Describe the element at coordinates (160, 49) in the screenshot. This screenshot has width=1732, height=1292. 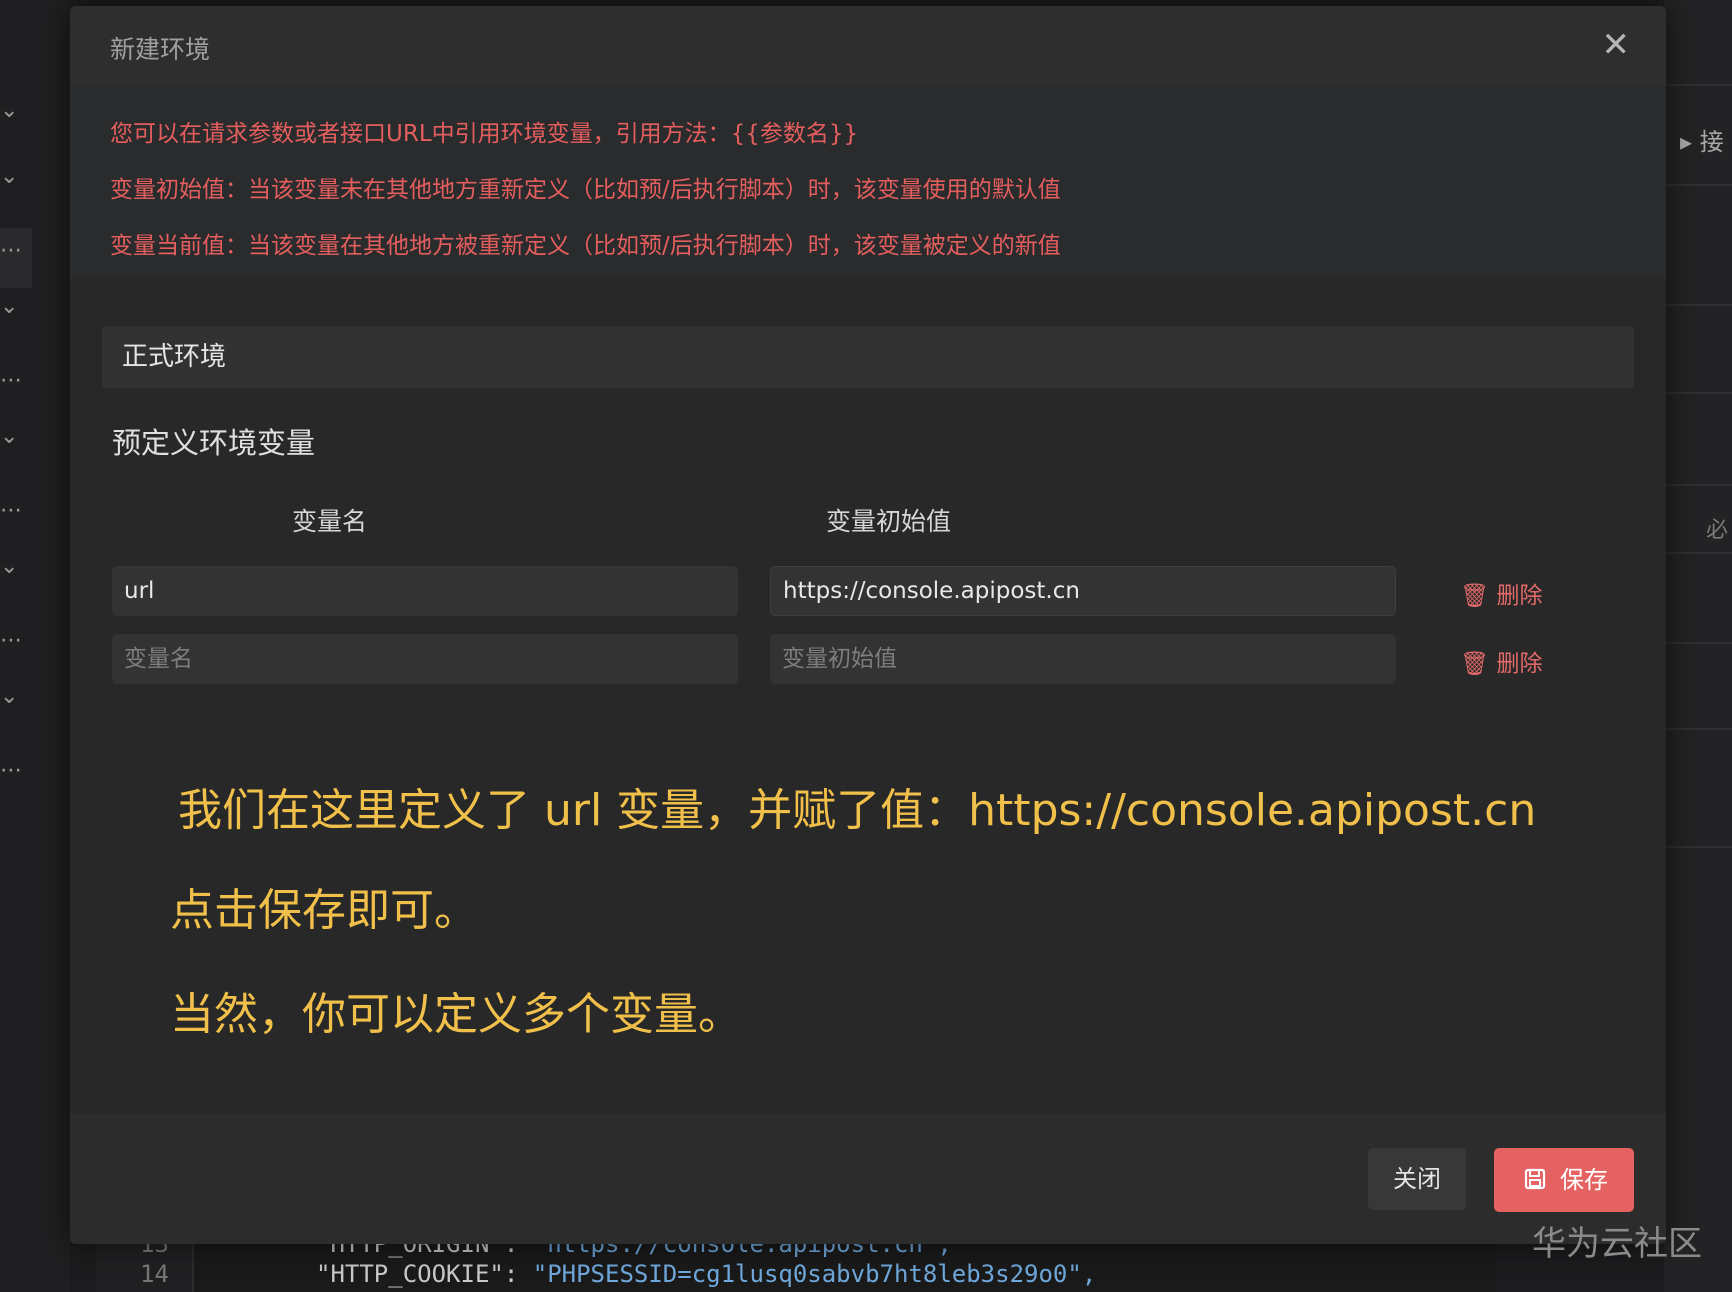
I see `dialog-title: 新建环境` at that location.